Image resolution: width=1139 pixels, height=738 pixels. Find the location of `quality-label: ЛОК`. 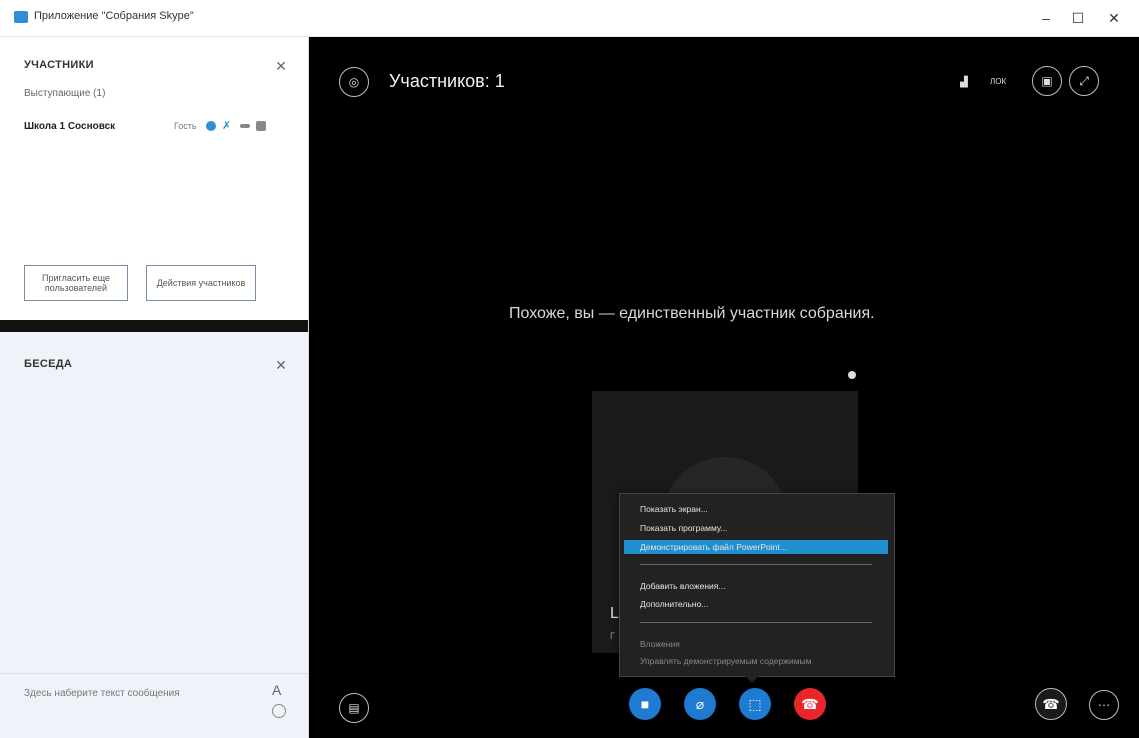

quality-label: ЛОК is located at coordinates (998, 81).